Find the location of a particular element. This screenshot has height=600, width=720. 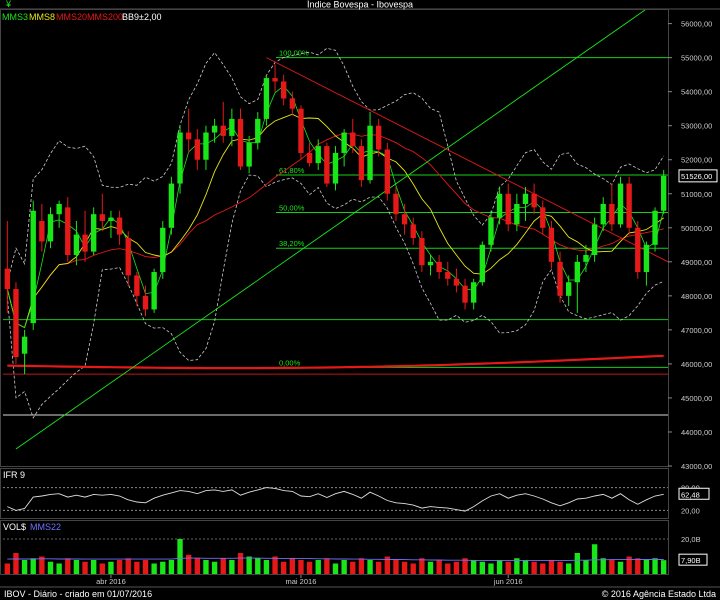

volume-avg-label: MMS22 is located at coordinates (45, 527).